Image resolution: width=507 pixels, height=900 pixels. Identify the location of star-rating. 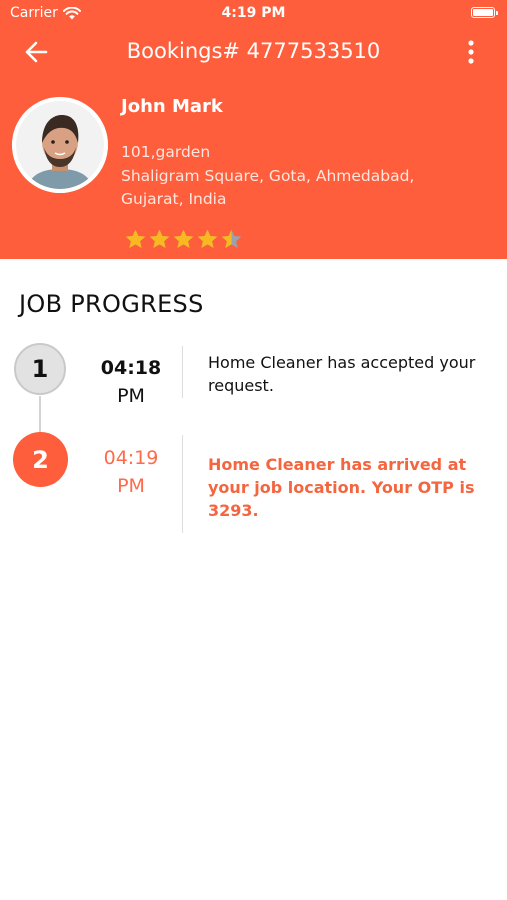
(183, 239).